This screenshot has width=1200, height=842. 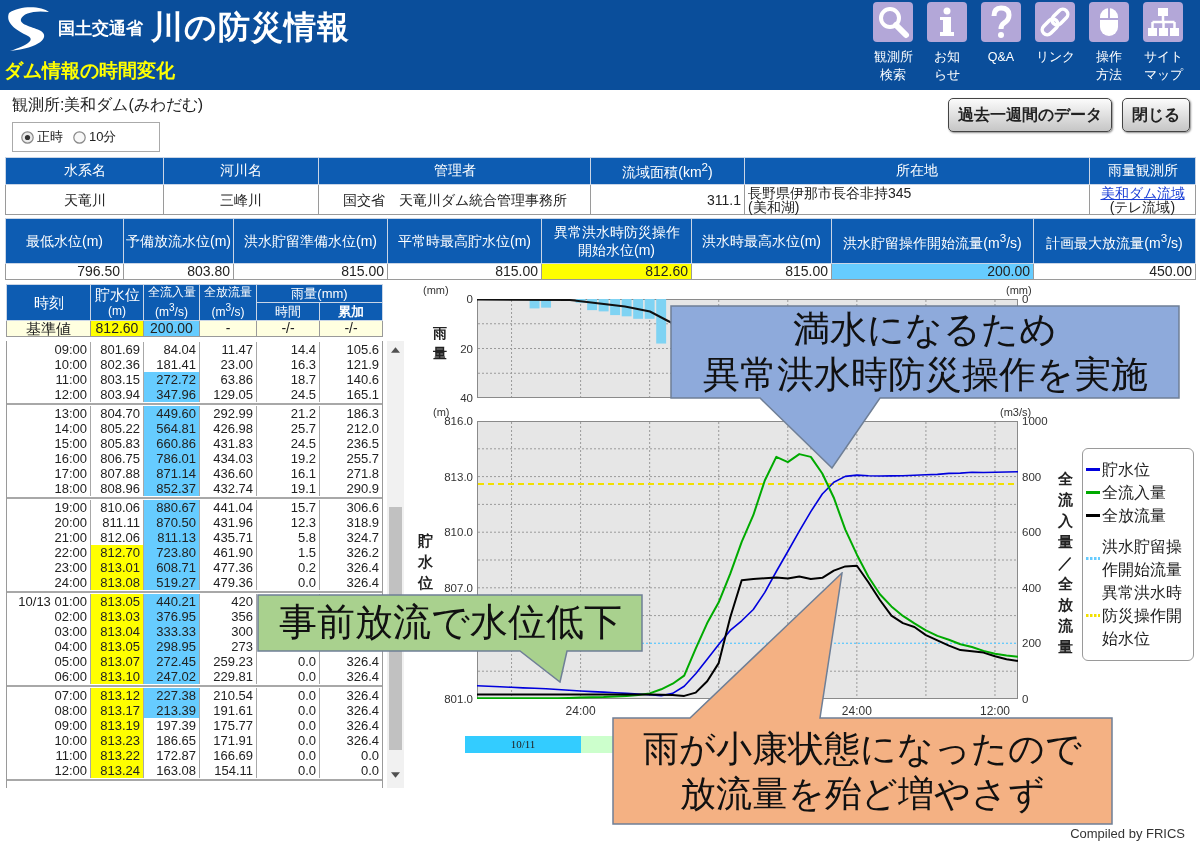 What do you see at coordinates (172, 488) in the screenshot?
I see `table-cell: 852.37` at bounding box center [172, 488].